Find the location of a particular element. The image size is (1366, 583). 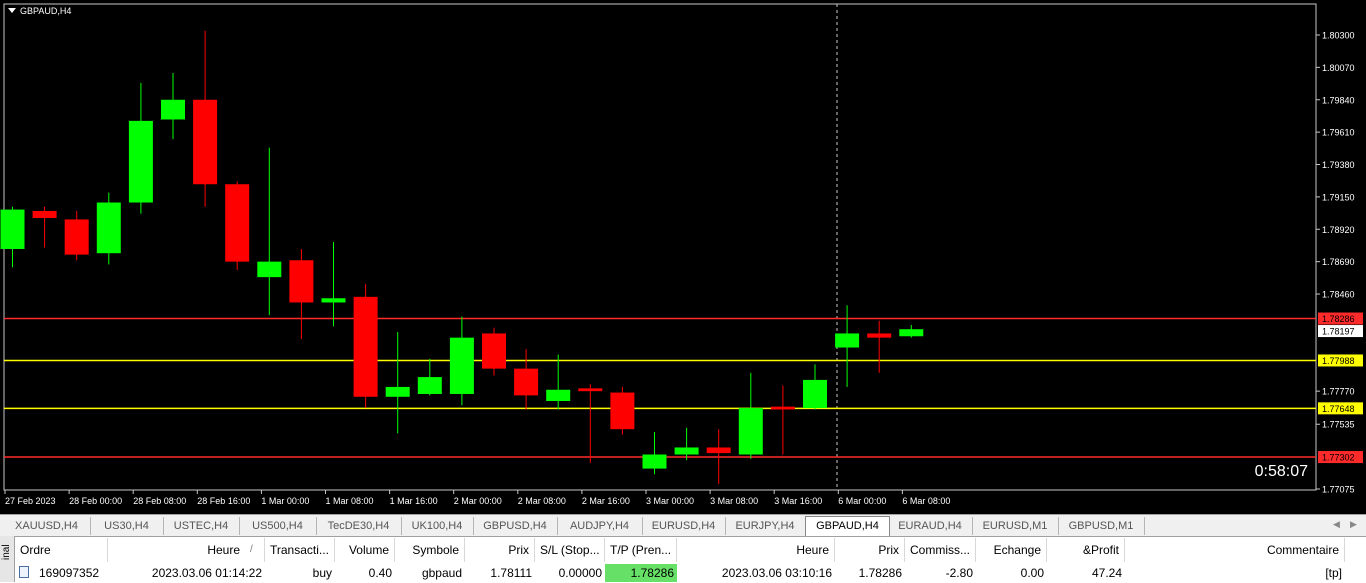

price-axis-label: 1.77535 is located at coordinates (1338, 425).